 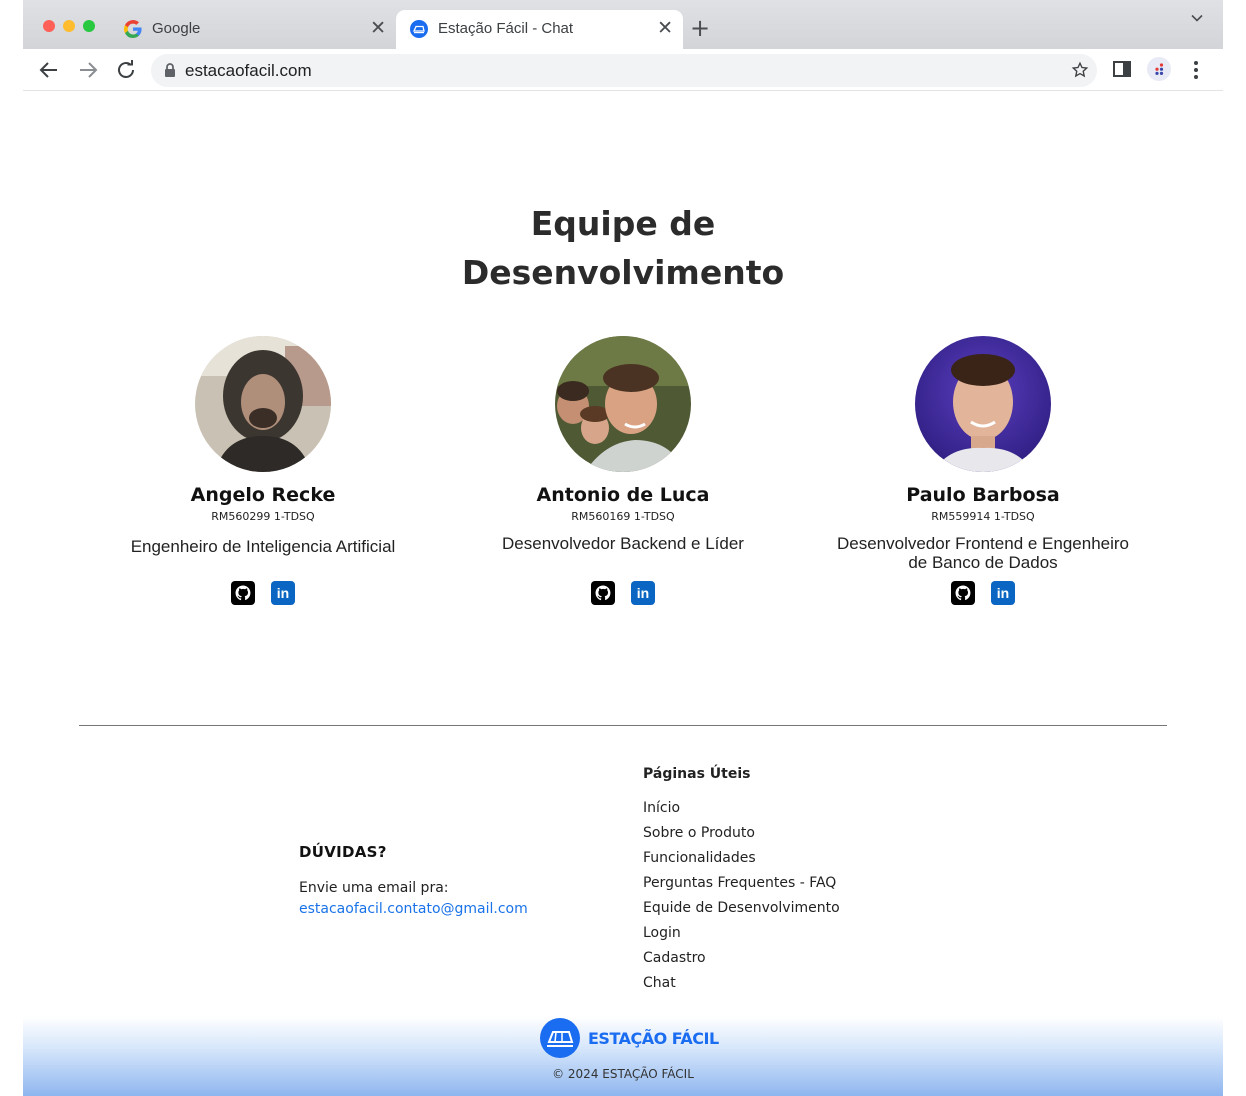 I want to click on member-rm: RM560299 1-TDSQ, so click(x=263, y=516).